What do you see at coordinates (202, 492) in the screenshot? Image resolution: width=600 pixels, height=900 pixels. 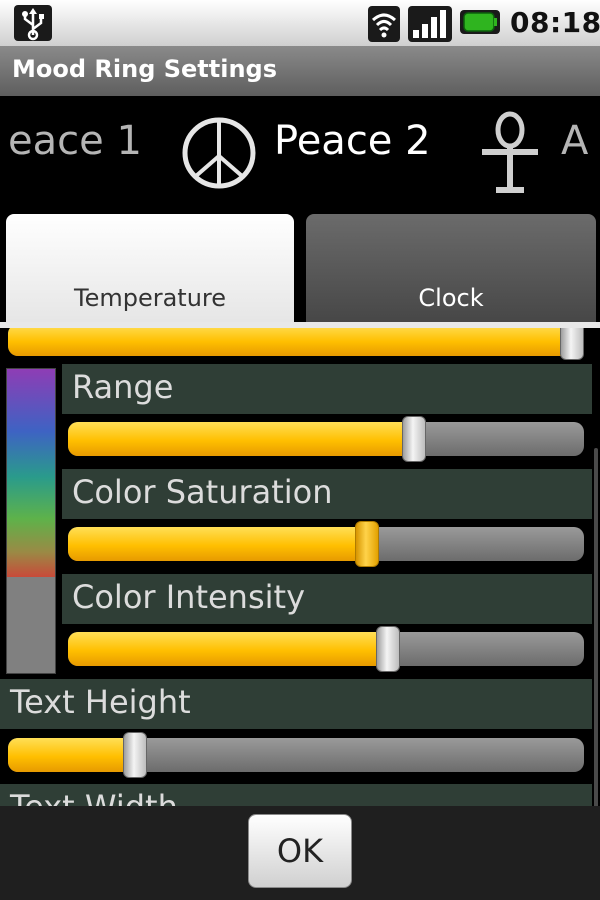 I see `color-saturation-label: Color Saturation` at bounding box center [202, 492].